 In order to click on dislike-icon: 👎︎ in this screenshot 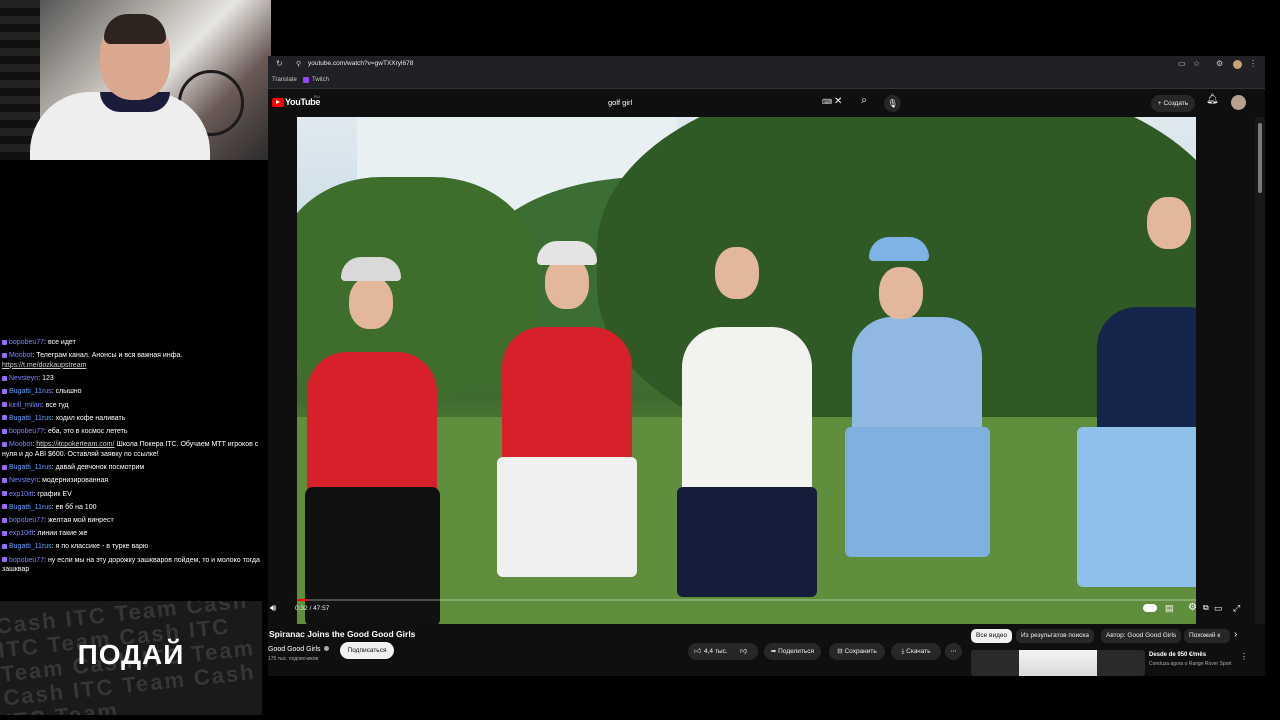, I will do `click(743, 651)`.